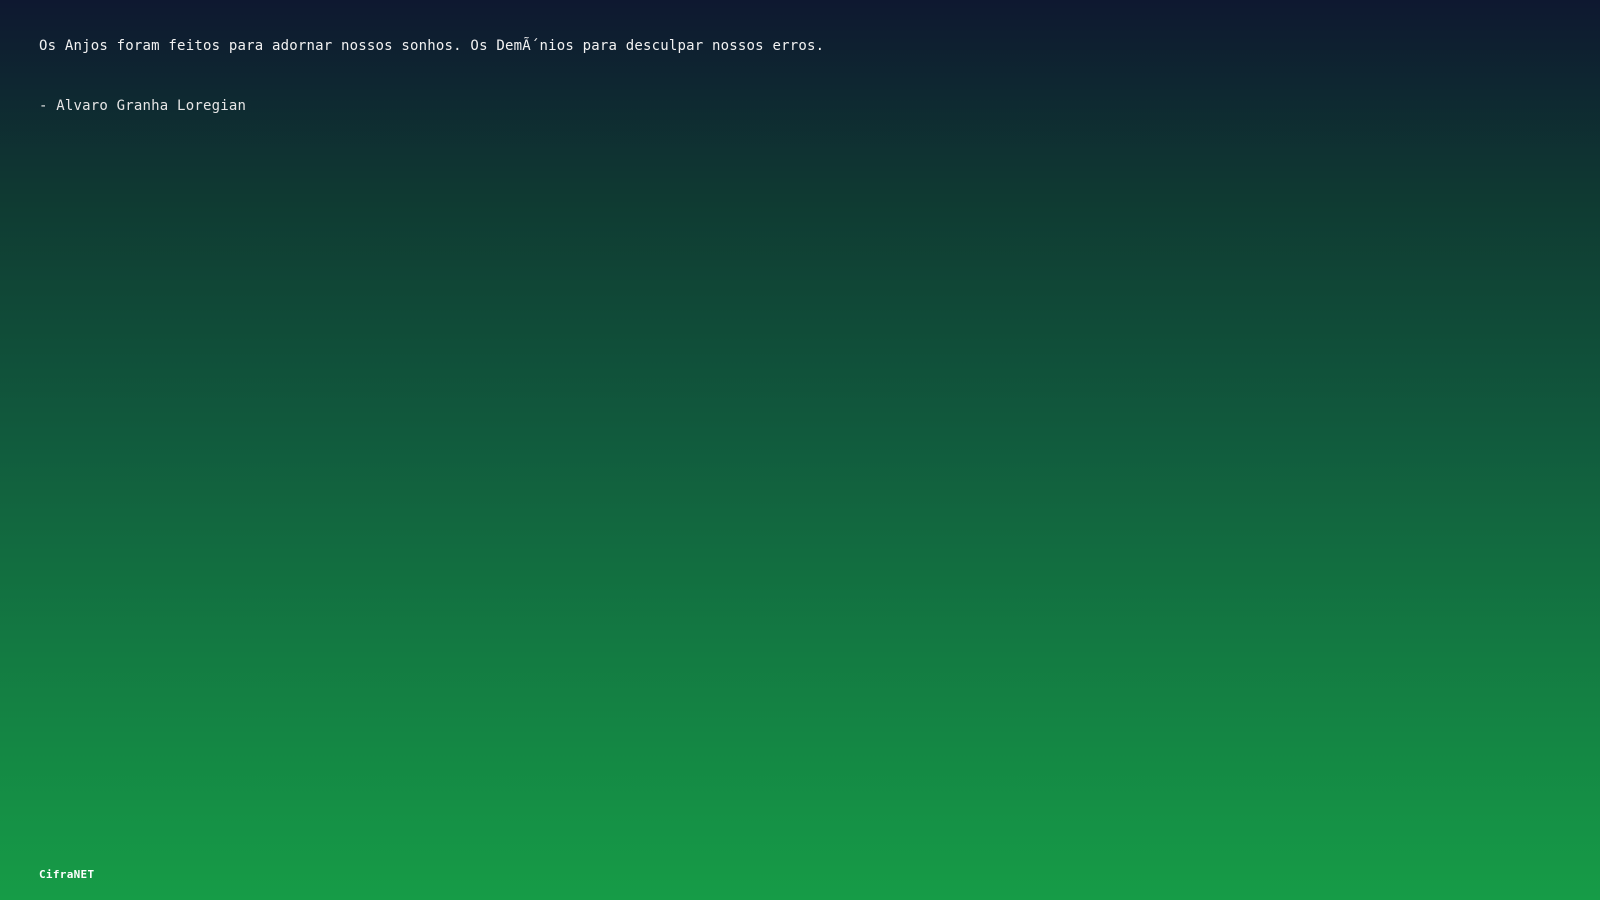 The image size is (1600, 900). Describe the element at coordinates (143, 106) in the screenshot. I see `quote-author: - Alvaro Granha Loregian` at that location.